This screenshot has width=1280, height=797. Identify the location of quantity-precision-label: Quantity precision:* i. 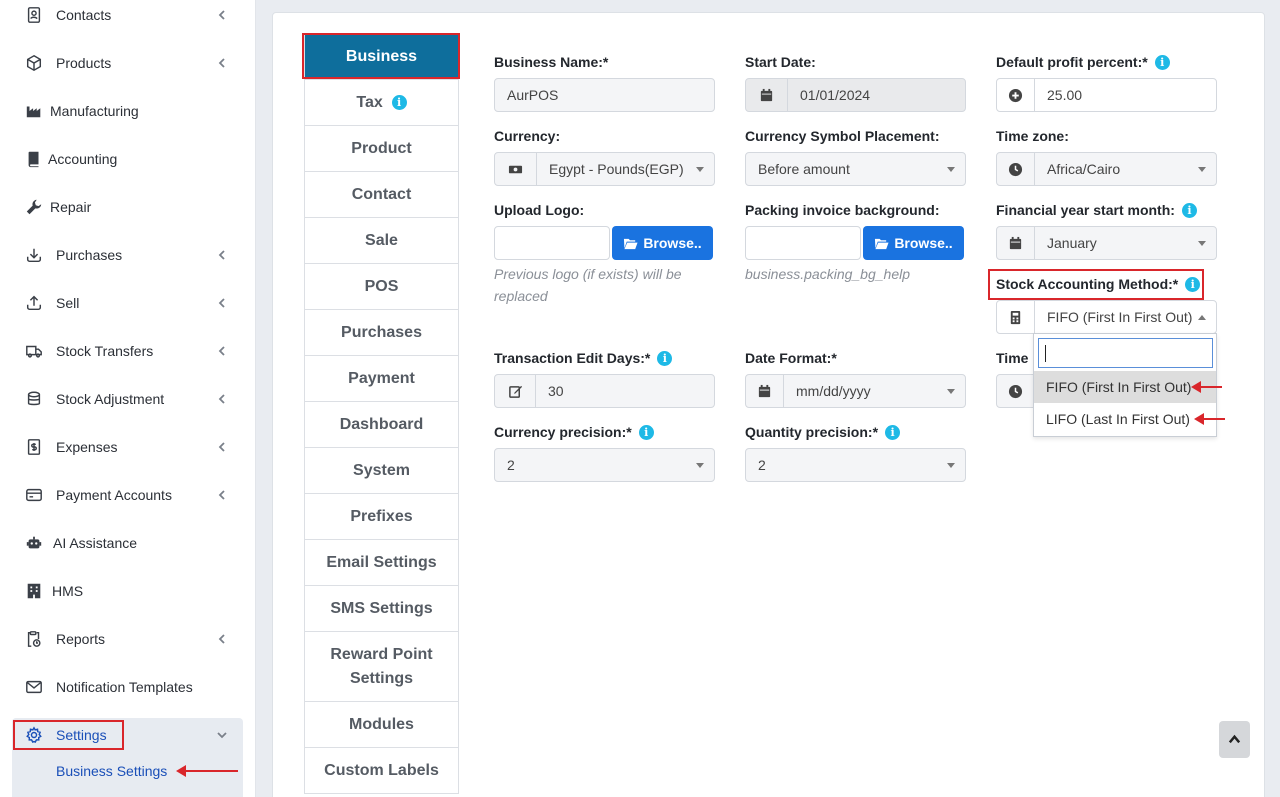
(823, 432).